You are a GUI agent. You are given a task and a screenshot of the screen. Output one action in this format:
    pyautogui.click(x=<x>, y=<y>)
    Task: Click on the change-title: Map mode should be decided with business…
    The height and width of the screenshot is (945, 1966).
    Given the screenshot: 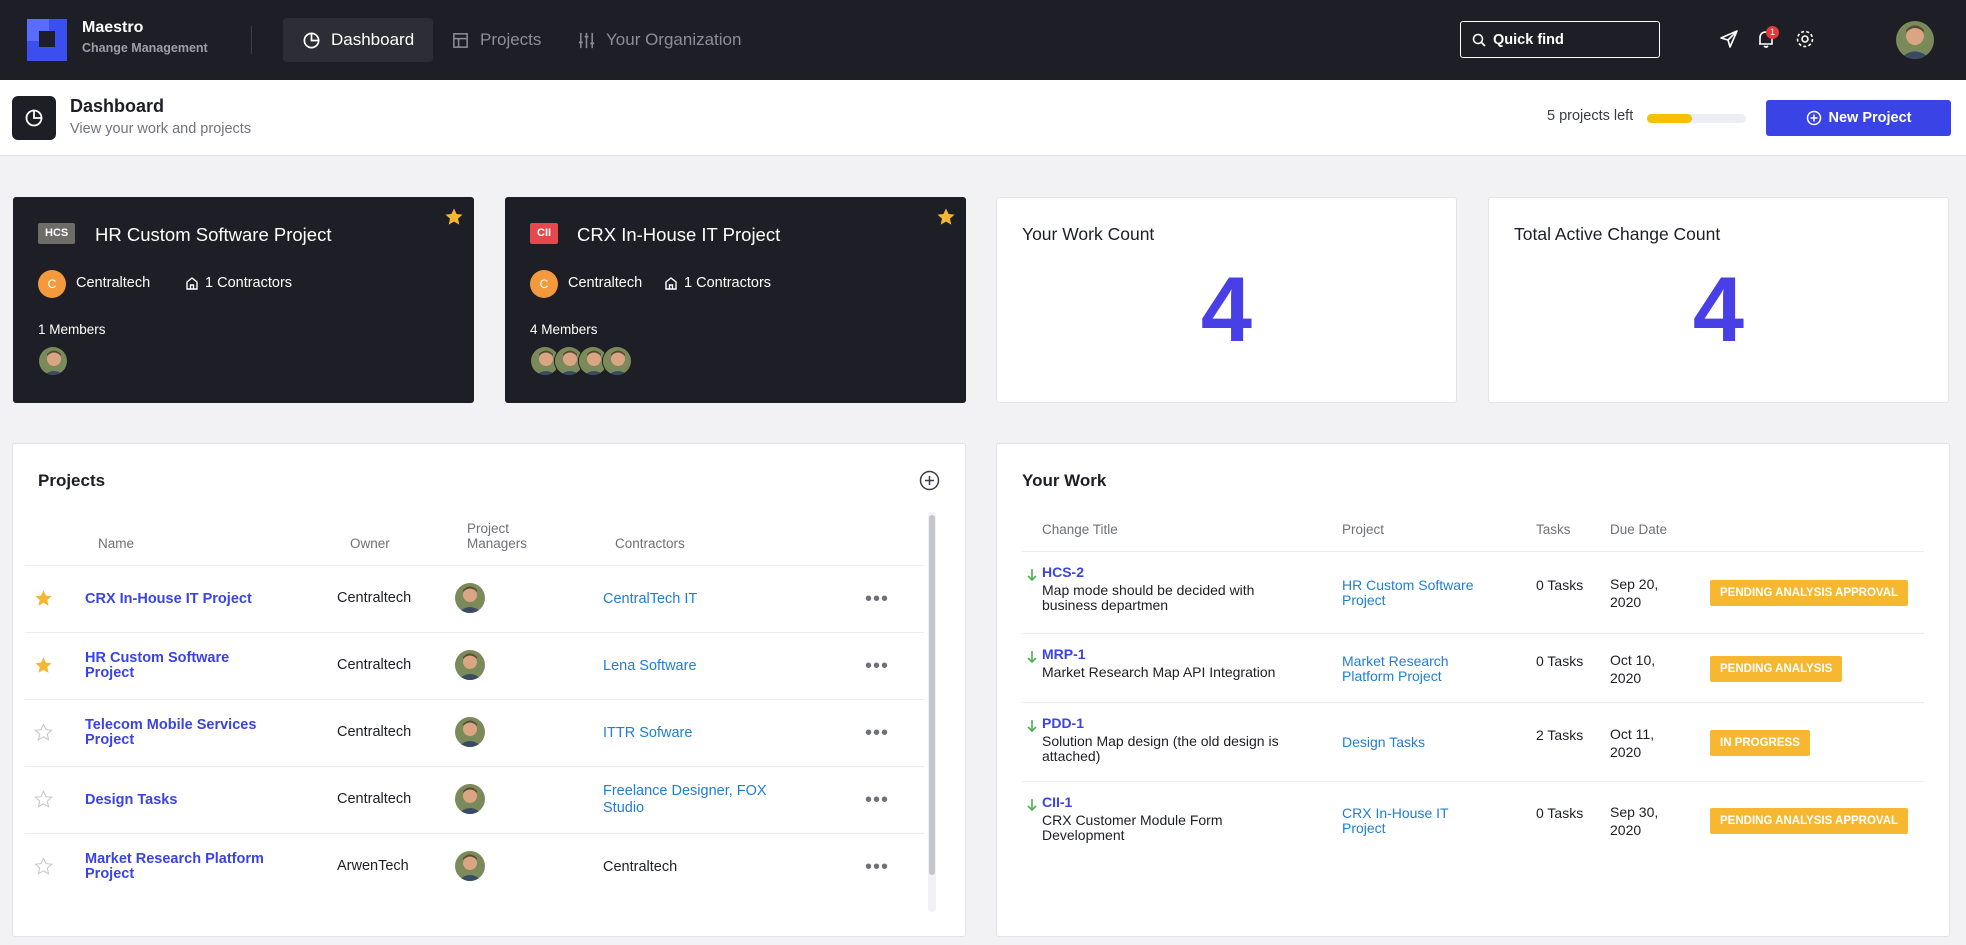 What is the action you would take?
    pyautogui.click(x=1148, y=597)
    